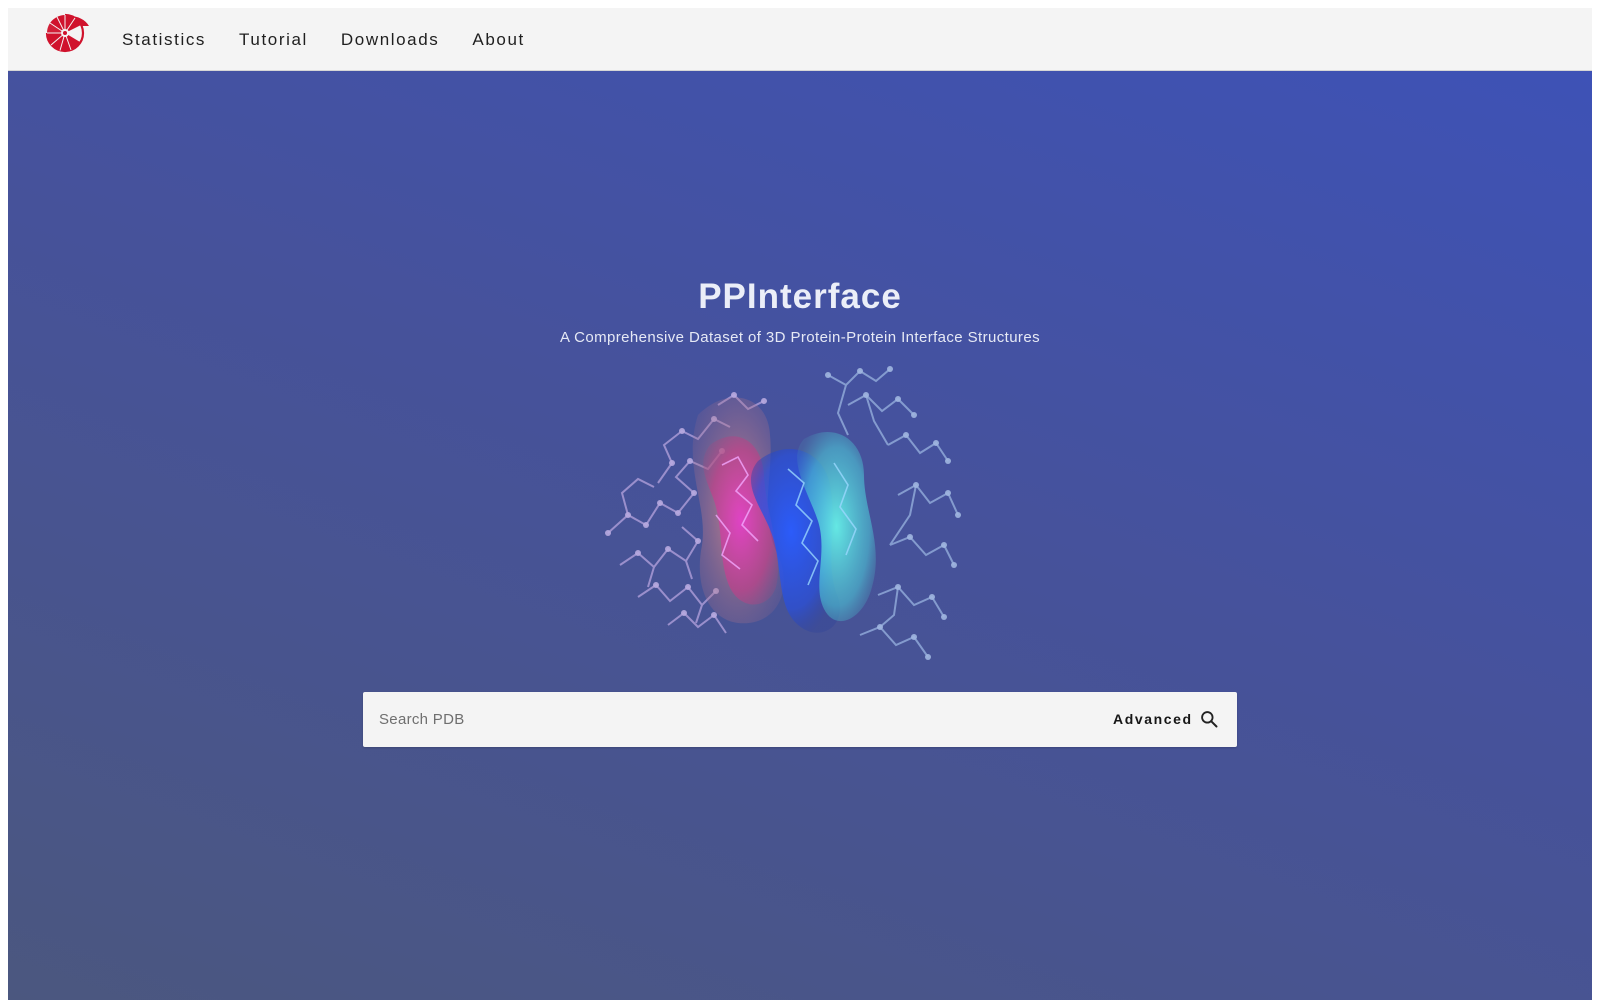 The height and width of the screenshot is (1000, 1600). Describe the element at coordinates (723, 719) in the screenshot. I see `search-input` at that location.